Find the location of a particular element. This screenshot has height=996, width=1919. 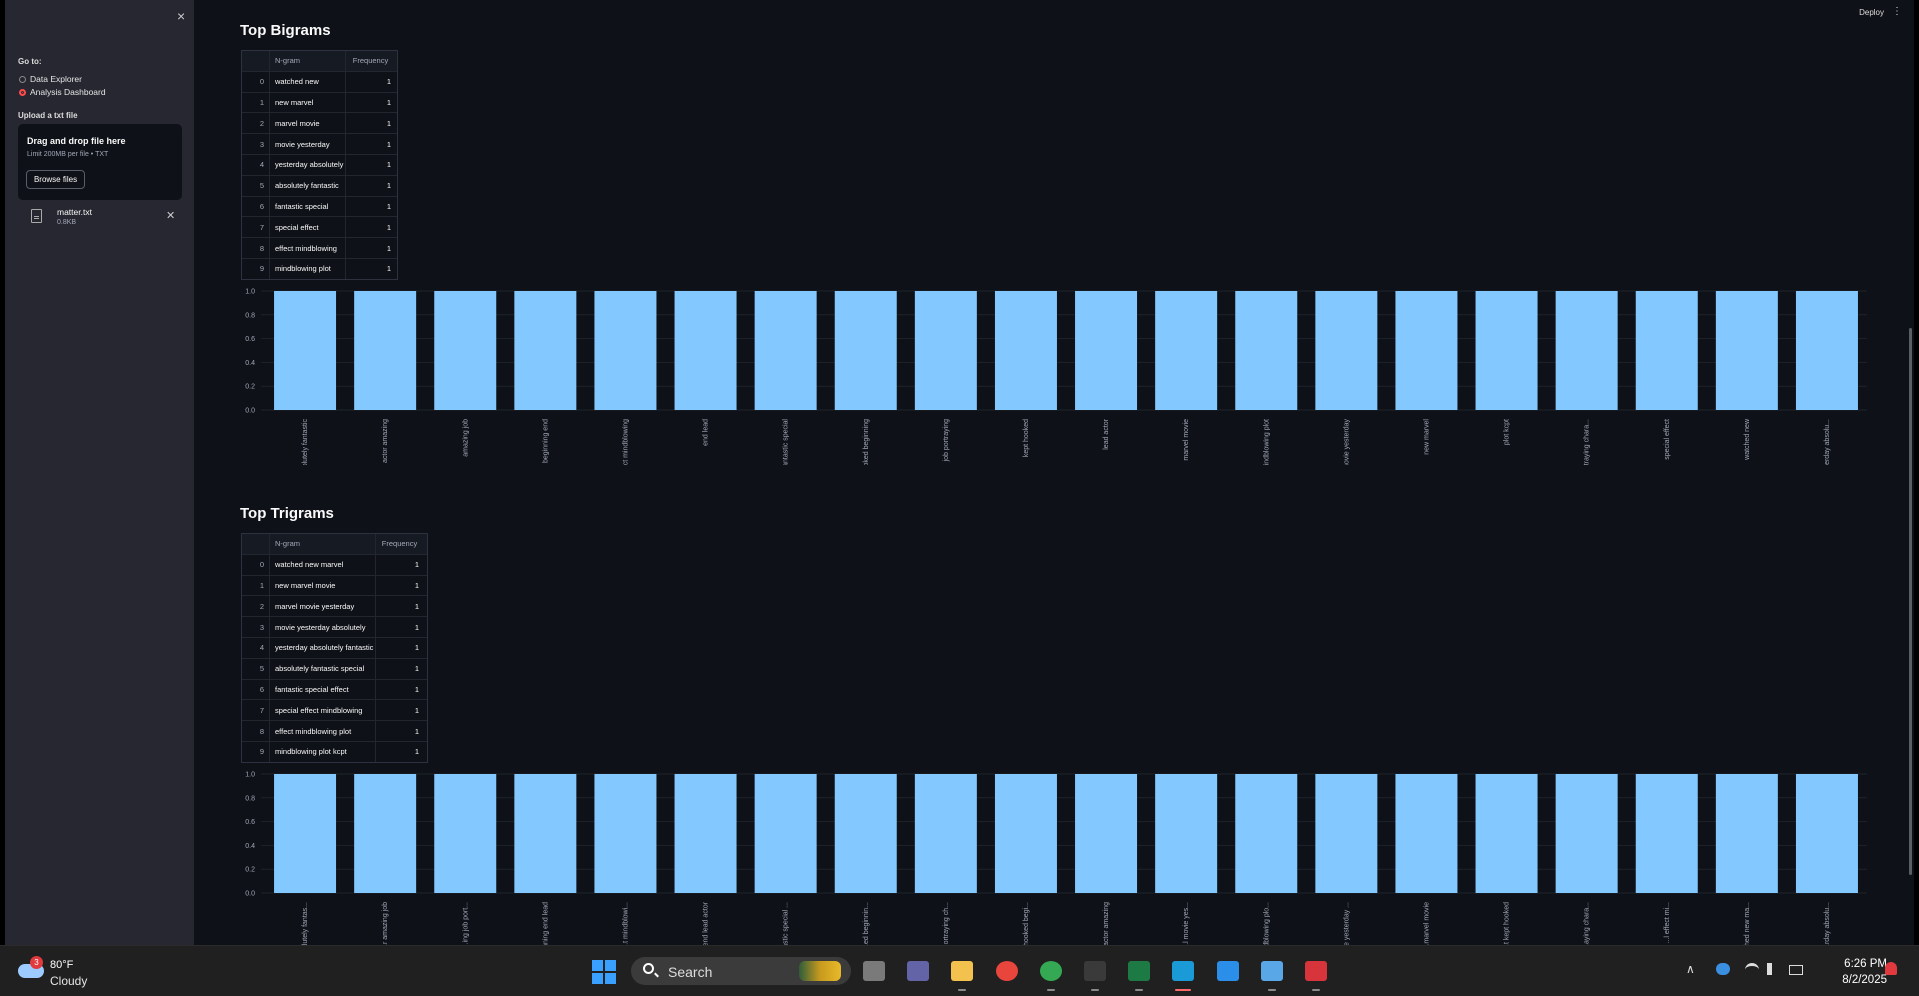

ngram-cell: yesterday absolutely fantastic is located at coordinates (323, 647).